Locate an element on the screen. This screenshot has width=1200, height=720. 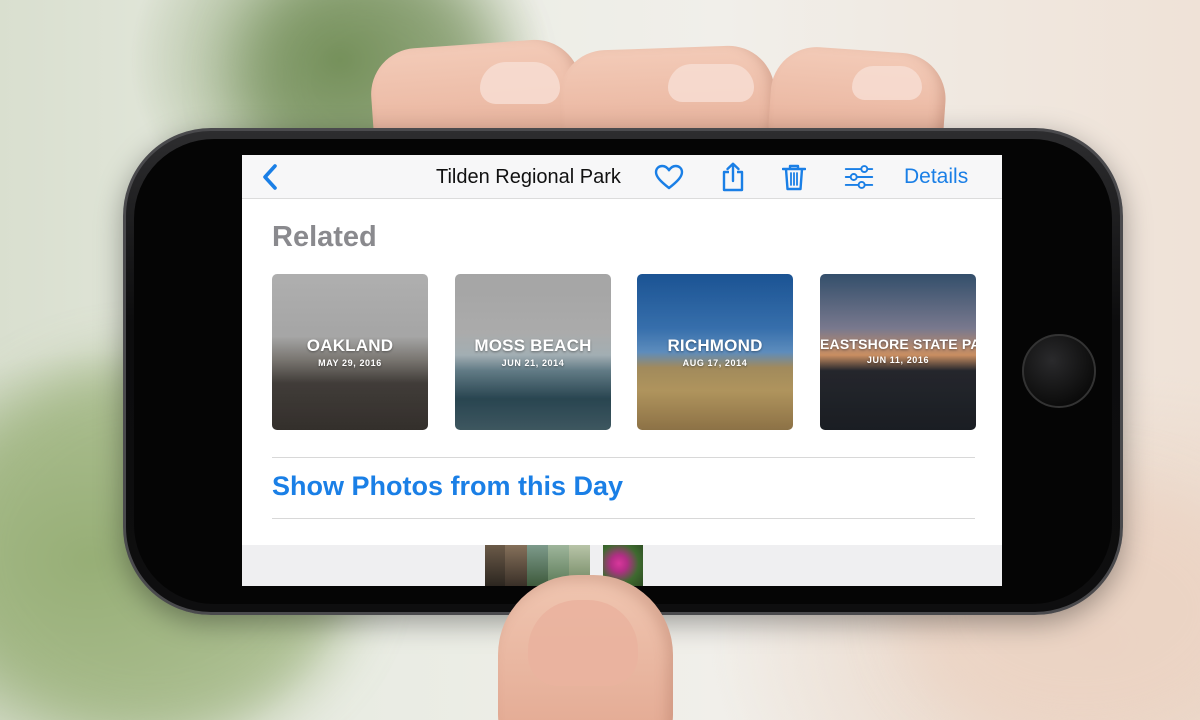
memory-title: OAKLAND is located at coordinates (350, 345).